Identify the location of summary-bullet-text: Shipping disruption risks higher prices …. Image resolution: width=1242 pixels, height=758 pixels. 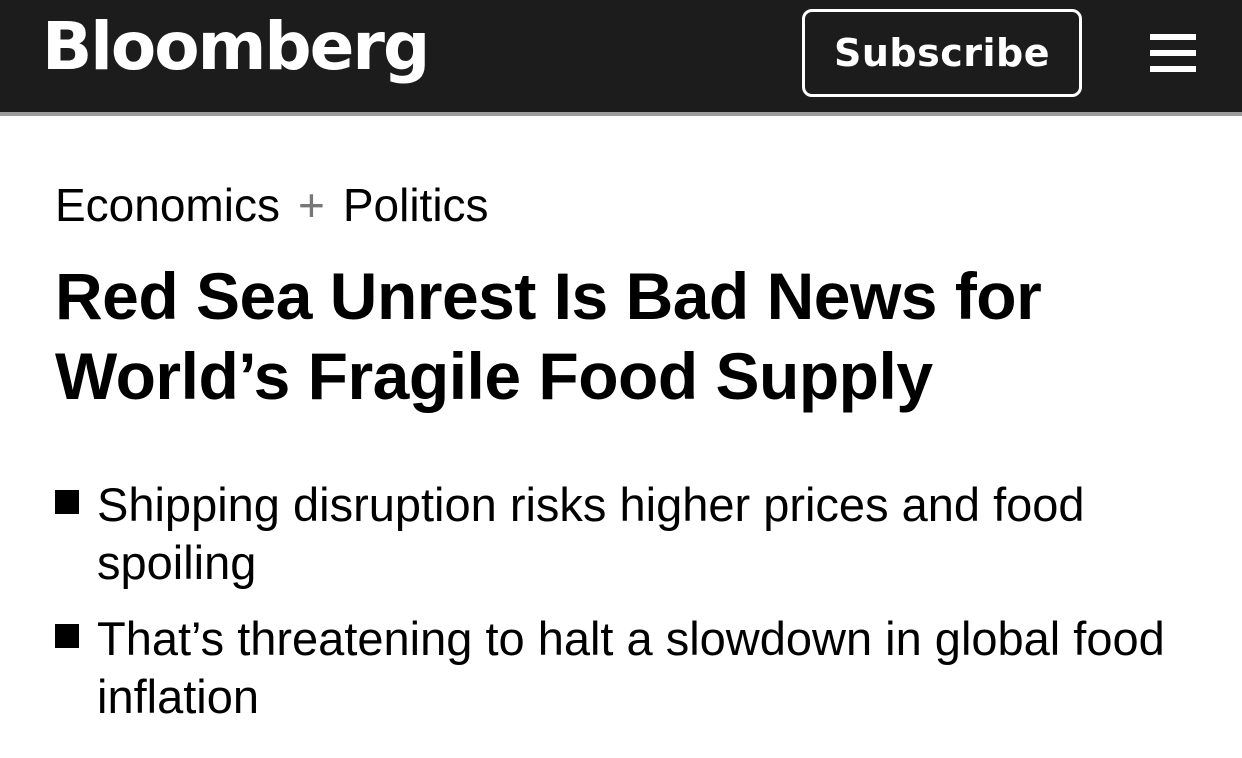
(591, 533).